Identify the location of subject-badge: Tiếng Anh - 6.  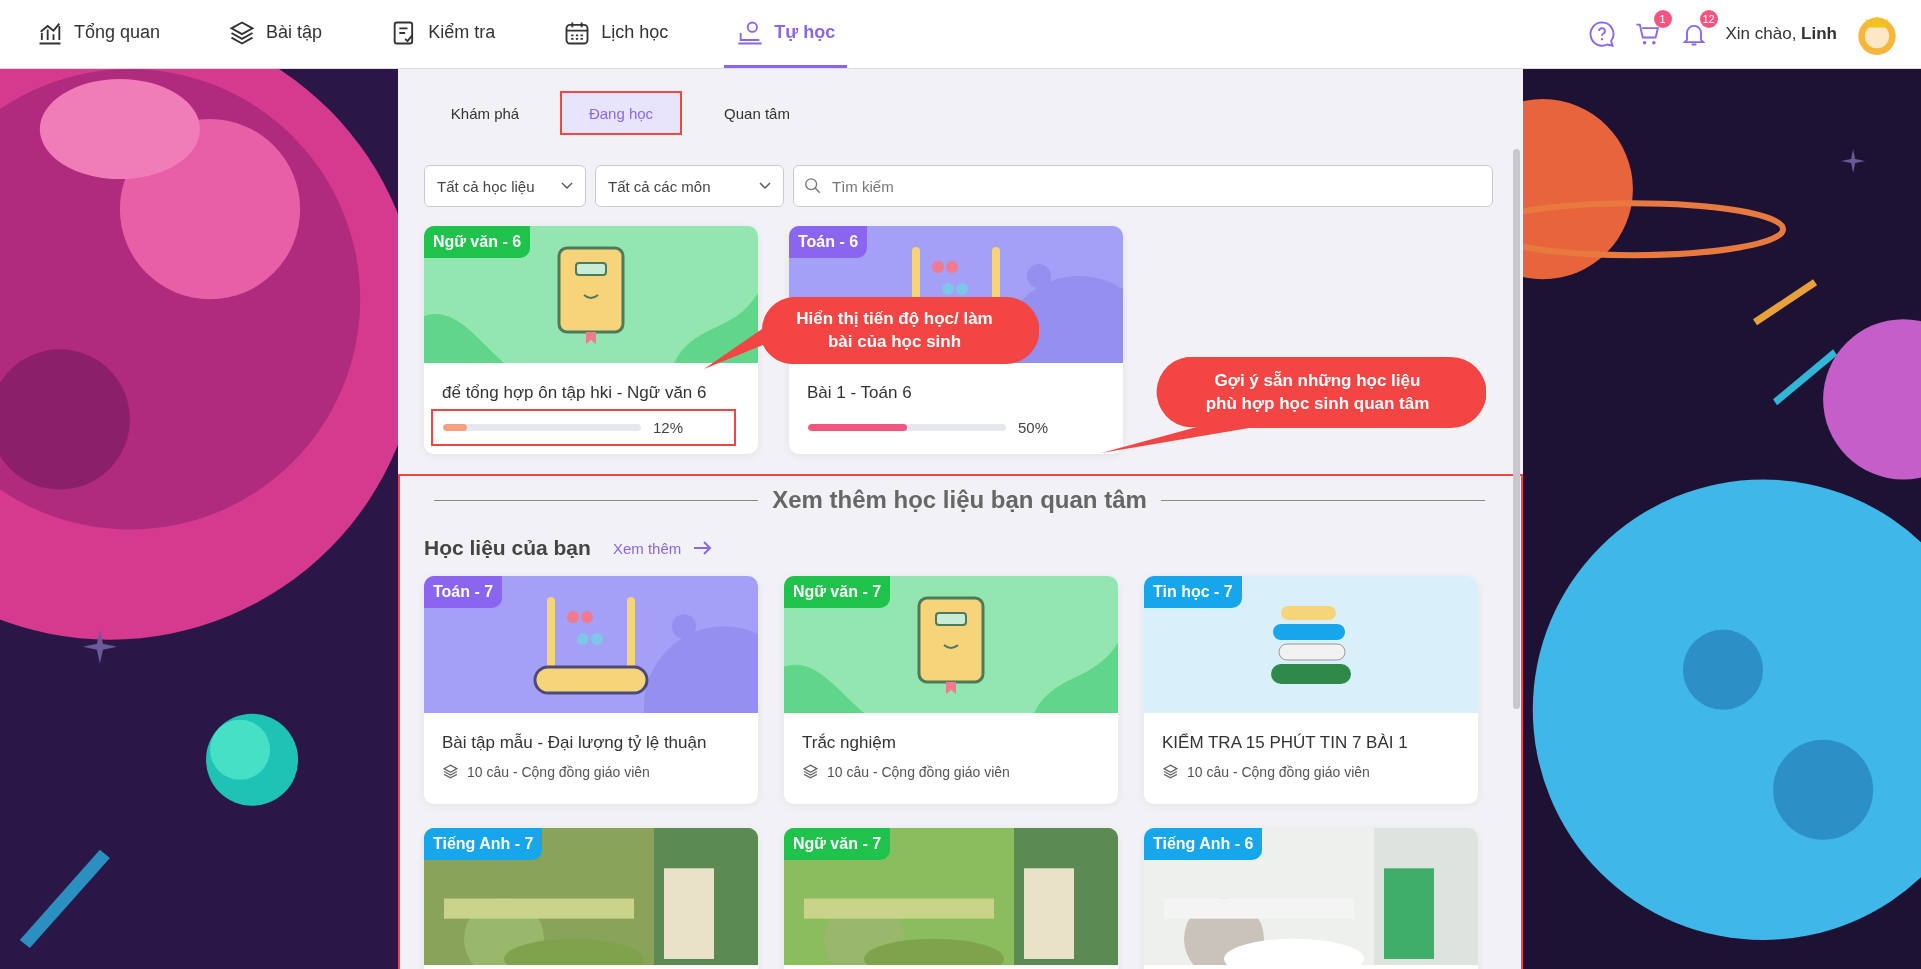
(1203, 844).